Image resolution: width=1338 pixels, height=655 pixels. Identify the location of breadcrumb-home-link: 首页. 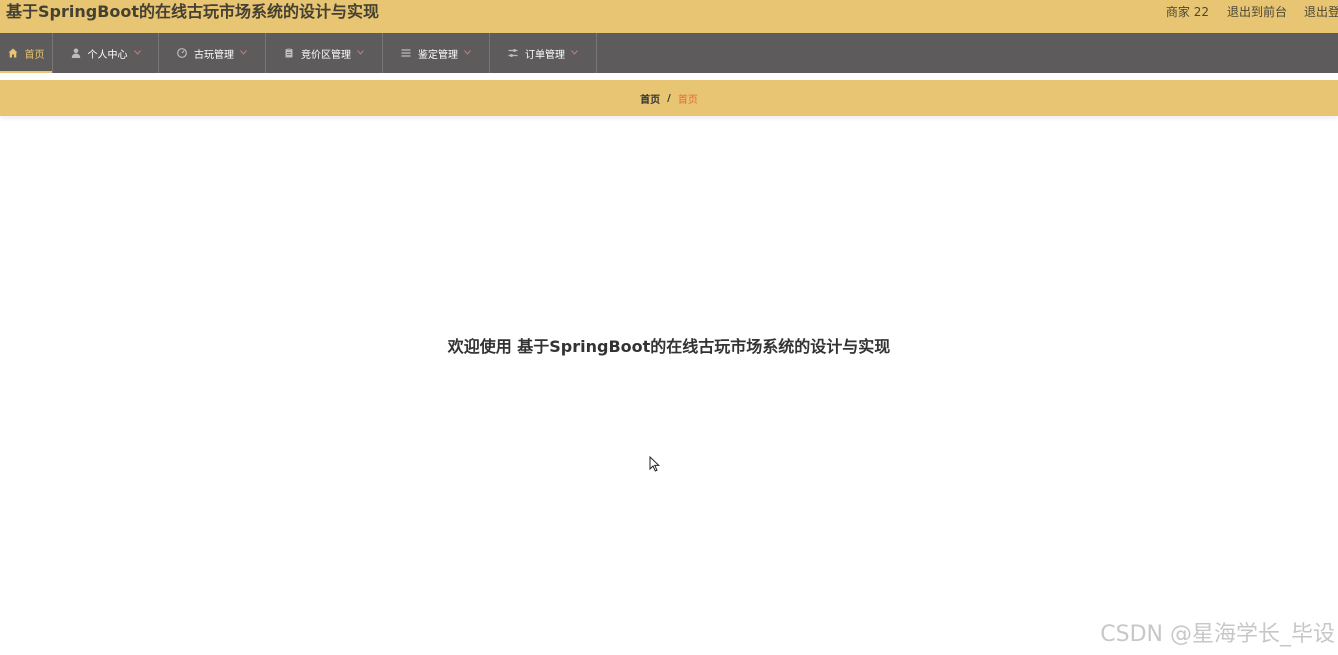
(650, 98).